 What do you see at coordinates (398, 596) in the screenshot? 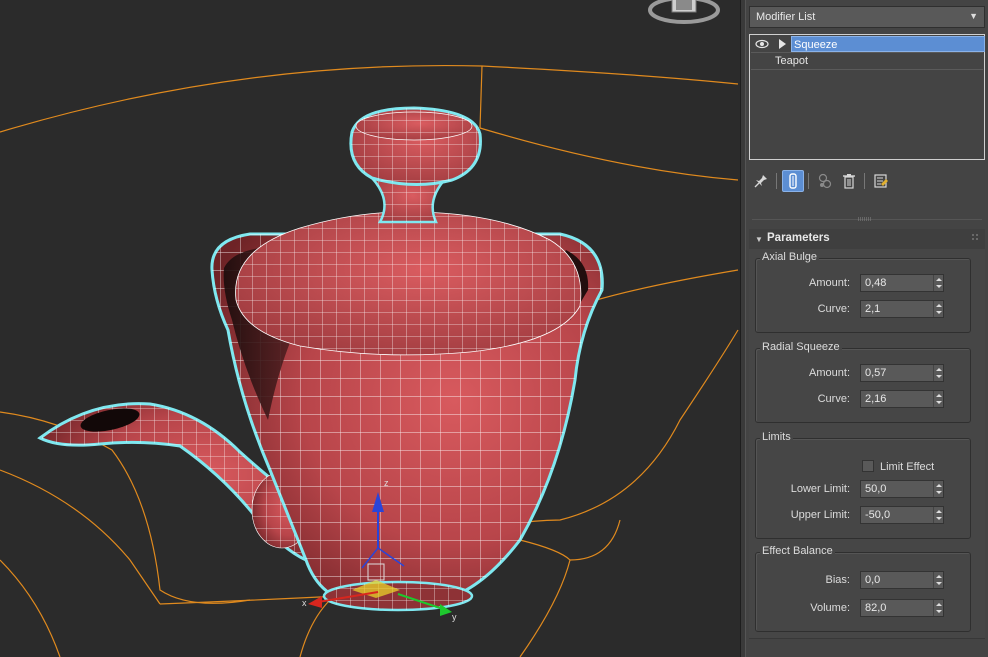
I see `teapot-base` at bounding box center [398, 596].